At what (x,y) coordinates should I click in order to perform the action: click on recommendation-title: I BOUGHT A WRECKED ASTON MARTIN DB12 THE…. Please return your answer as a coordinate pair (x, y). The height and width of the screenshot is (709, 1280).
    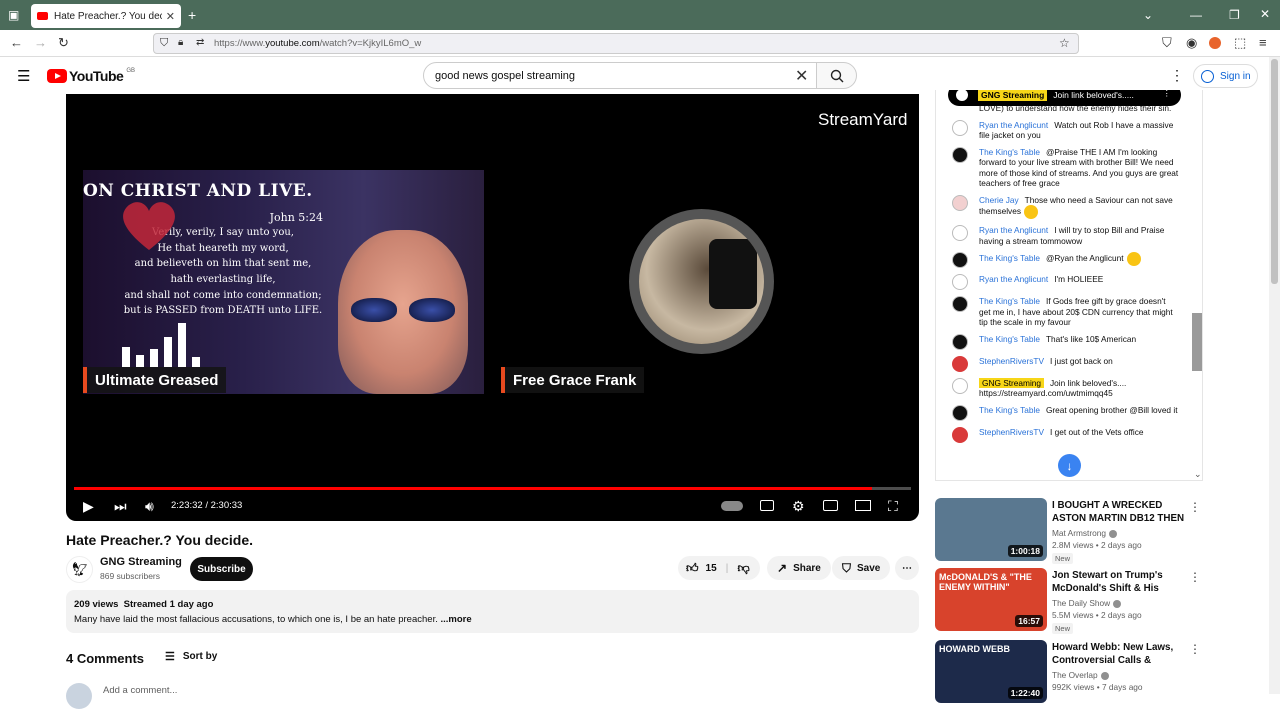
    Looking at the image, I should click on (1119, 512).